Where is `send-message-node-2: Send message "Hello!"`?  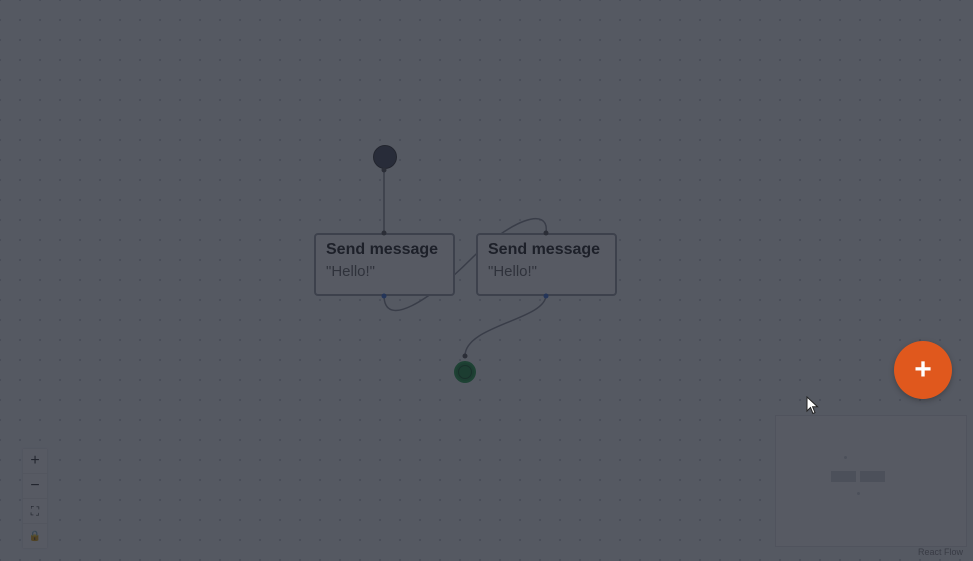
send-message-node-2: Send message "Hello!" is located at coordinates (546, 264).